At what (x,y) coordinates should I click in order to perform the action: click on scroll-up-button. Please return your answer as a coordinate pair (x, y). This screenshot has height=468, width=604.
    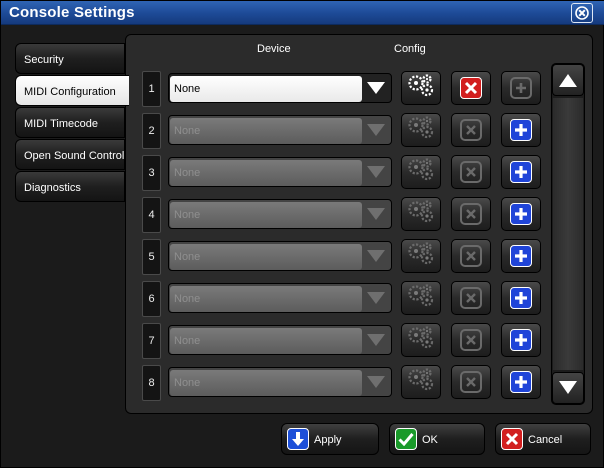
    Looking at the image, I should click on (568, 80).